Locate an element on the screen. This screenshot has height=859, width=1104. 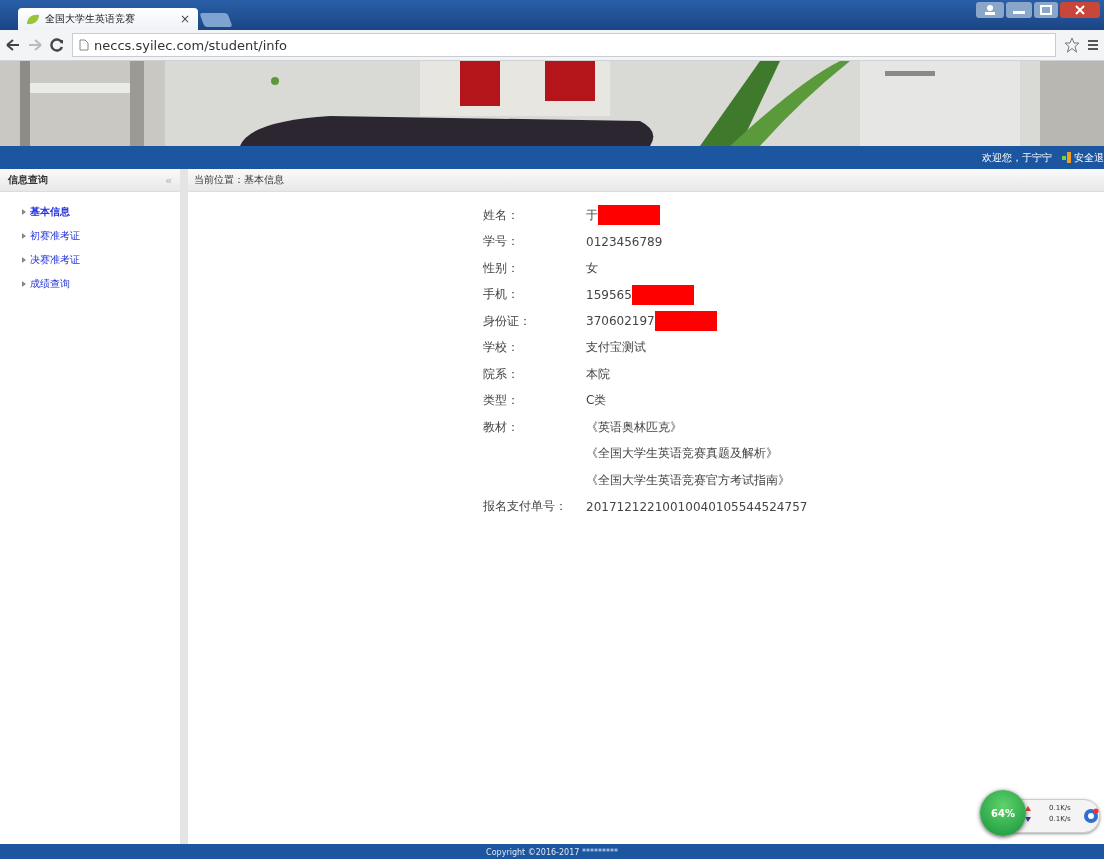
reload-icon is located at coordinates (57, 45).